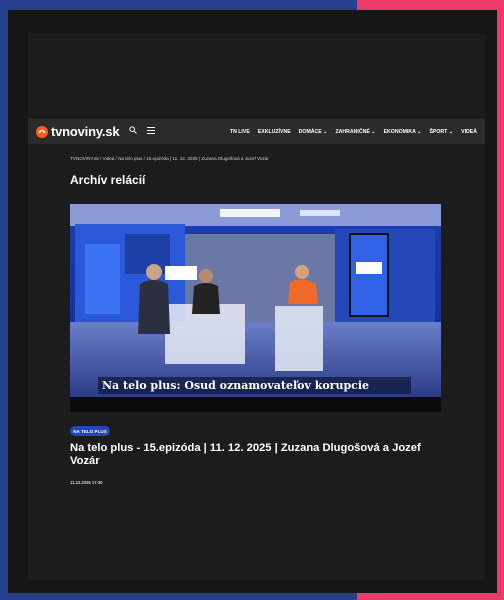  I want to click on menu-icon, so click(151, 131).